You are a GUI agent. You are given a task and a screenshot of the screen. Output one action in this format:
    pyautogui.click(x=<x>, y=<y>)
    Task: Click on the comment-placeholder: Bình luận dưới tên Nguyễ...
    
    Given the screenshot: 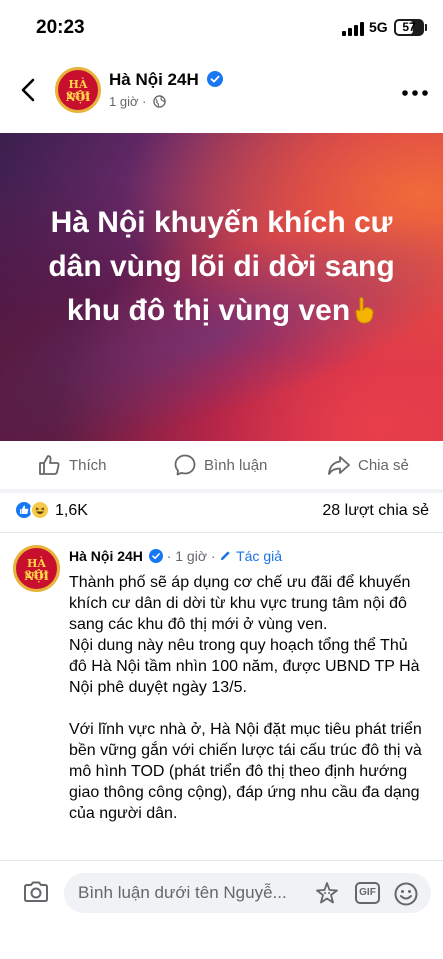 What is the action you would take?
    pyautogui.click(x=182, y=892)
    